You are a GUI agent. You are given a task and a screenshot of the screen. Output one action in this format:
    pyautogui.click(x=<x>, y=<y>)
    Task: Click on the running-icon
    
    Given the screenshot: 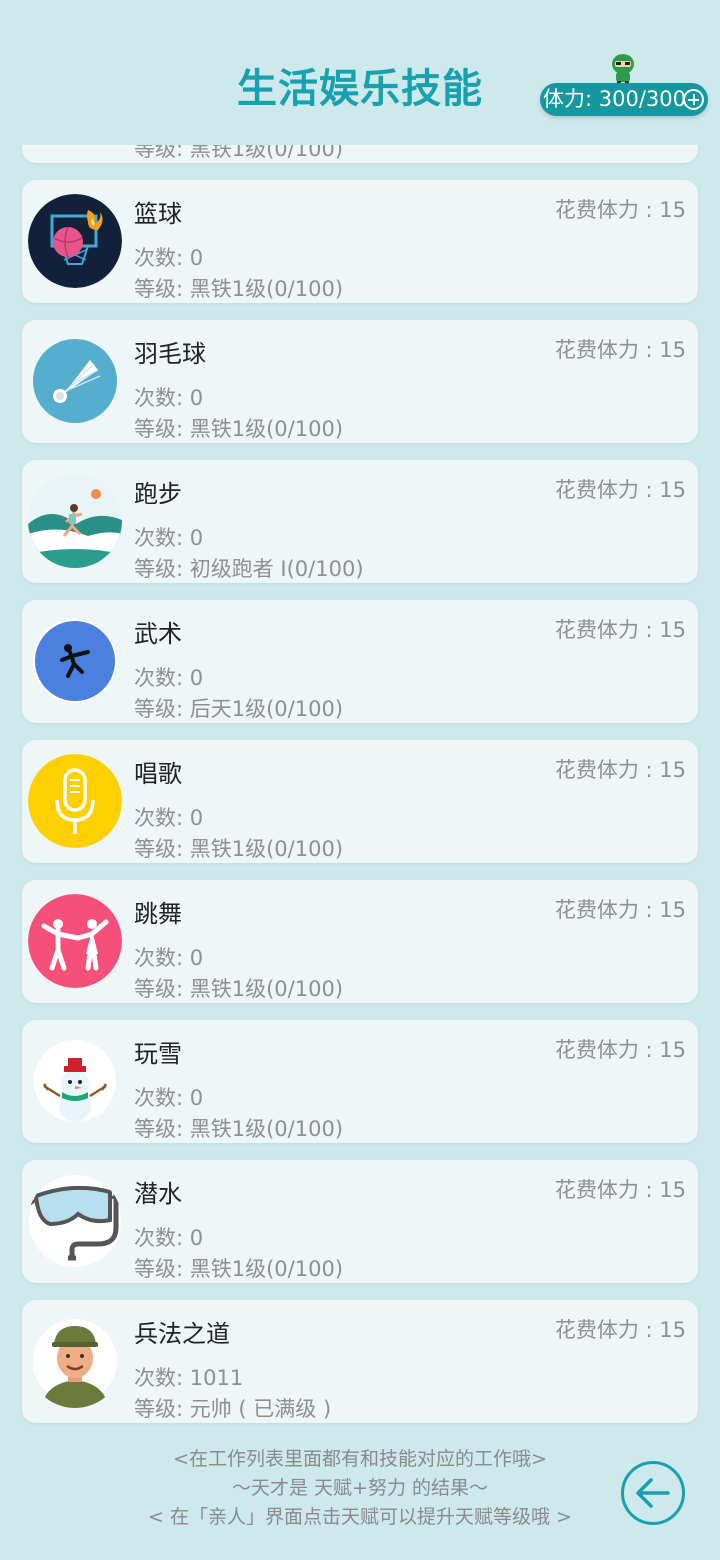 What is the action you would take?
    pyautogui.click(x=75, y=521)
    